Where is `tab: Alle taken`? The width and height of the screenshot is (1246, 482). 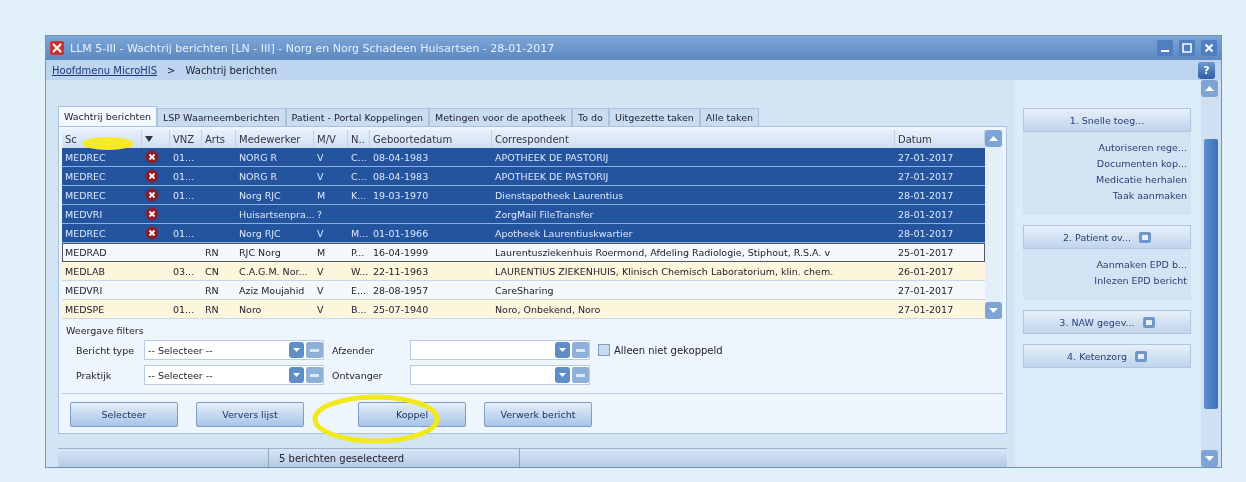 tab: Alle taken is located at coordinates (729, 117).